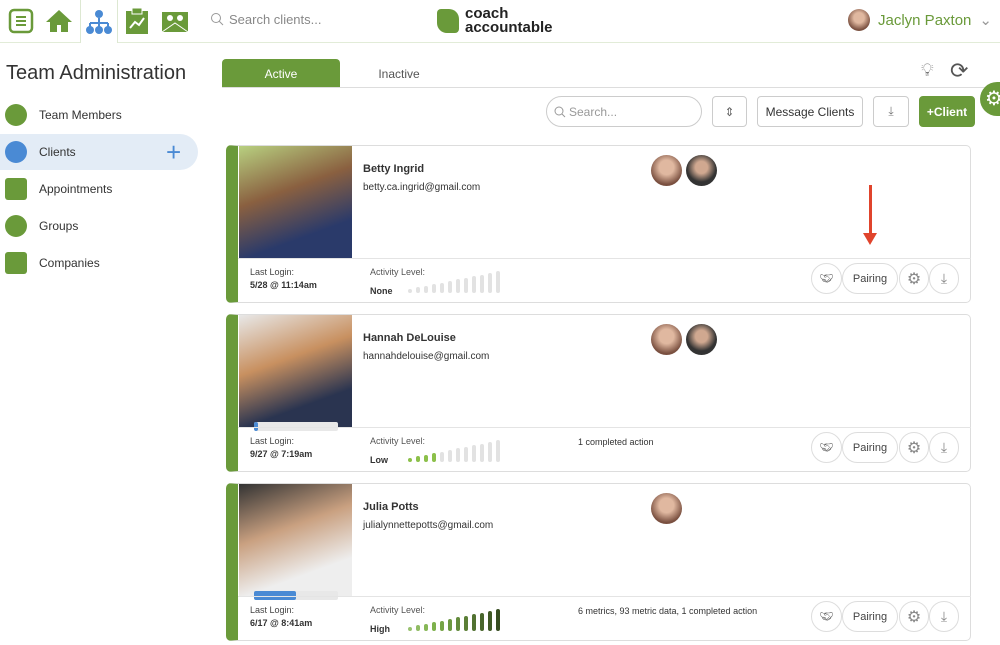  I want to click on org-chart-icon, so click(99, 21).